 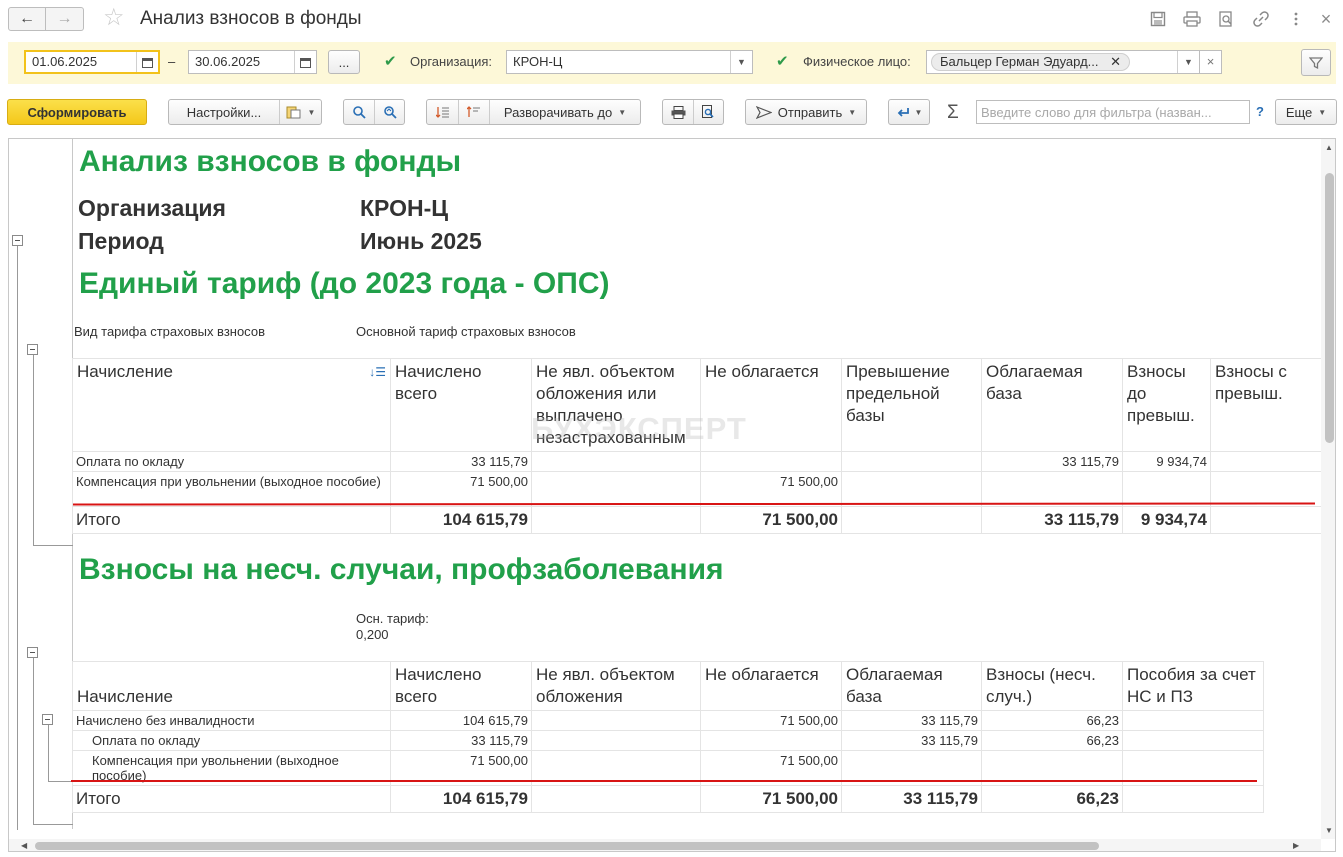 What do you see at coordinates (616, 686) in the screenshot?
I see `column-header: Не явл. объектом обложения` at bounding box center [616, 686].